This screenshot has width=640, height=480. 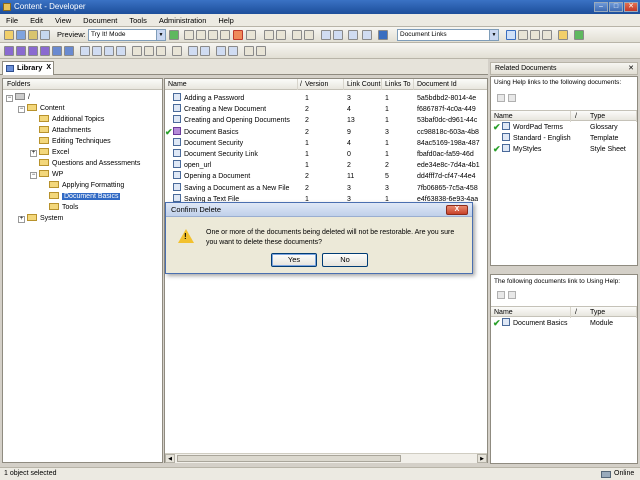 What do you see at coordinates (601, 7) in the screenshot?
I see `minimize-button: –` at bounding box center [601, 7].